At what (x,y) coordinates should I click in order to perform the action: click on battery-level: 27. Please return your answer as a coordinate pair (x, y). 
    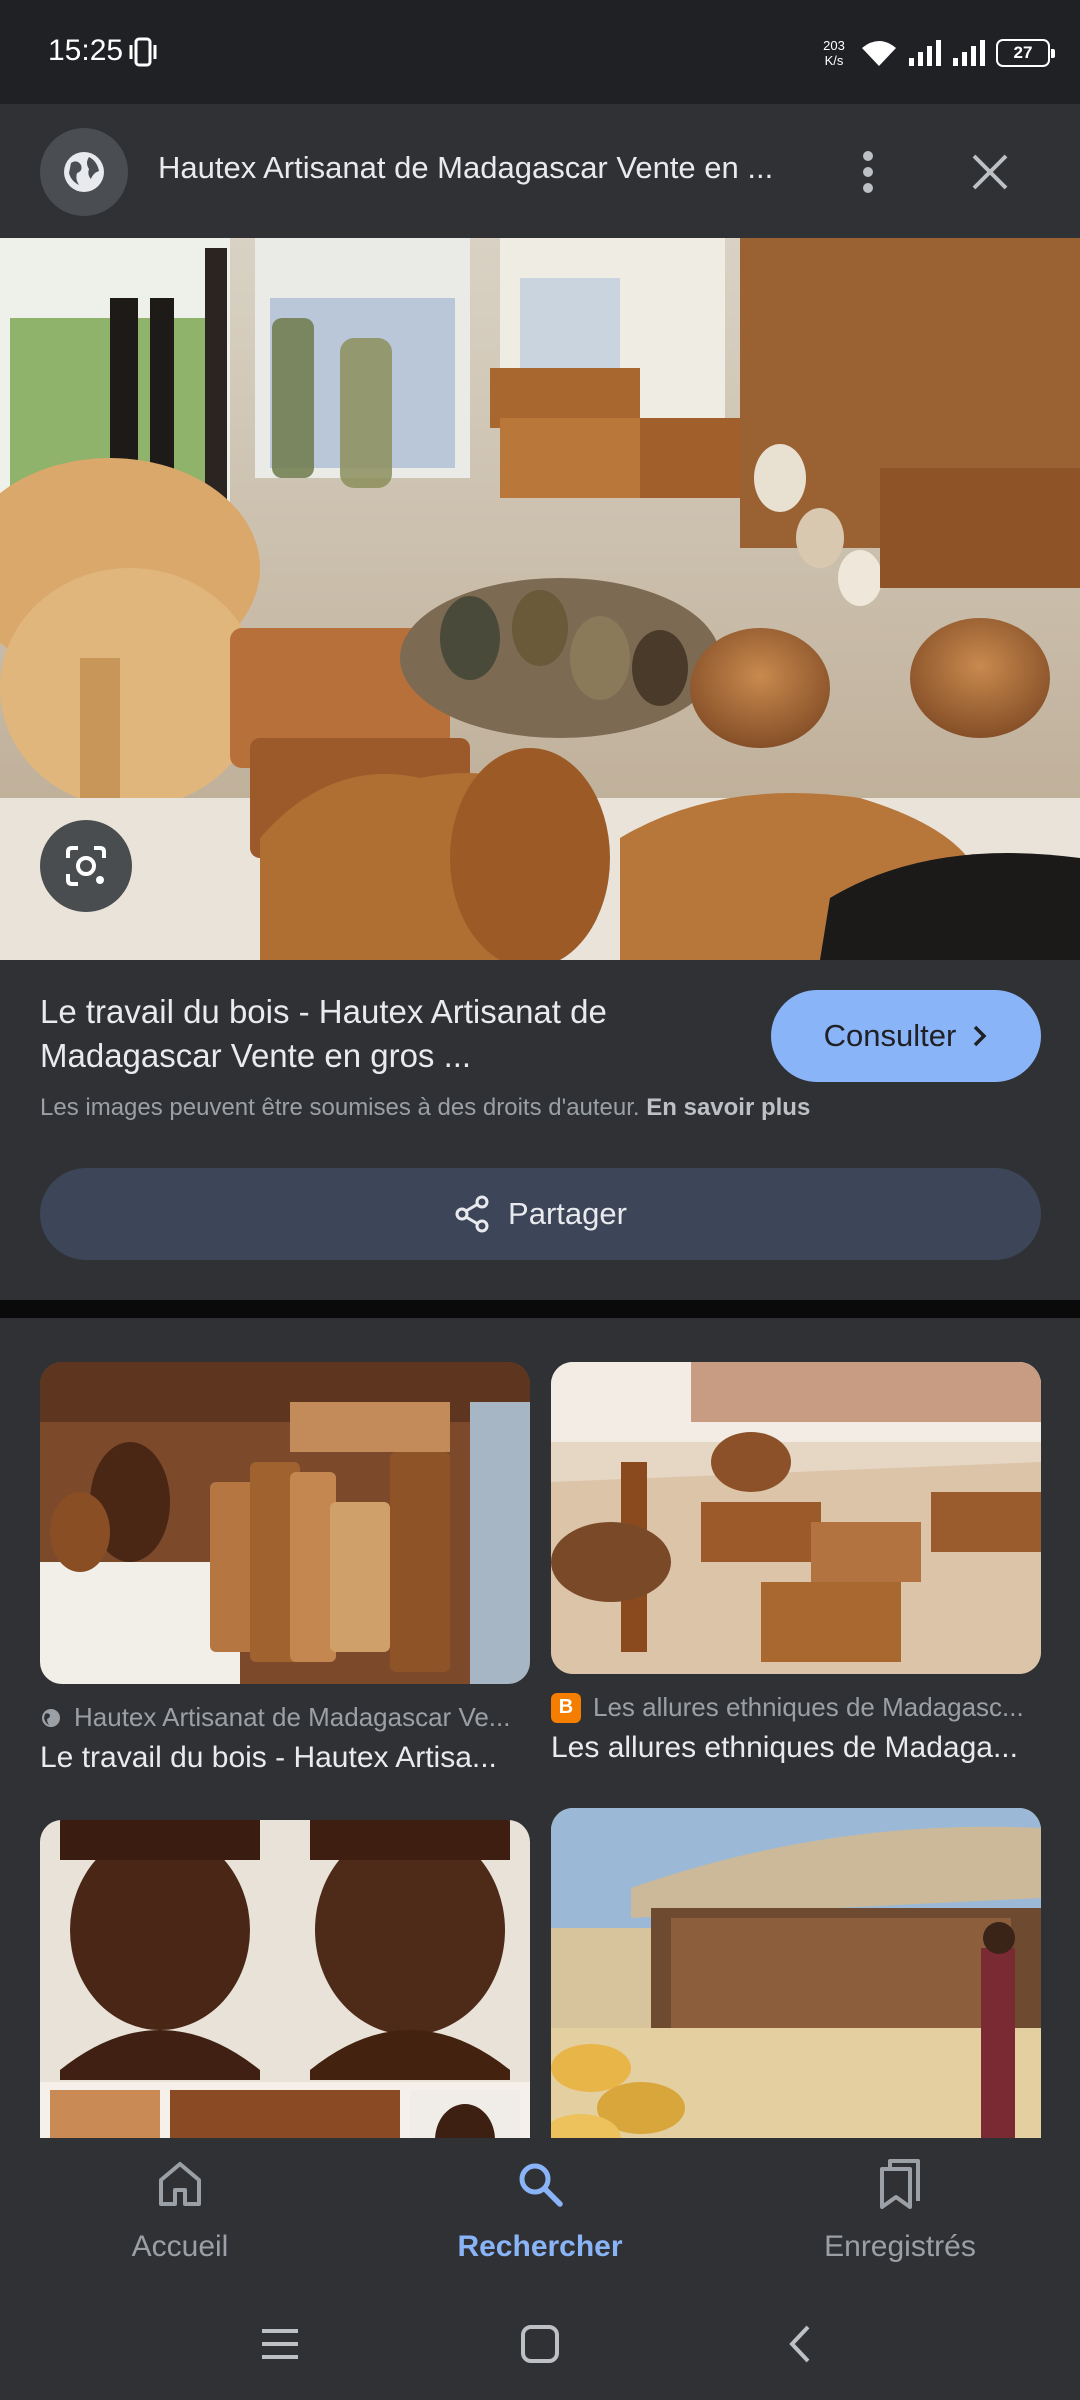
    Looking at the image, I should click on (1023, 52).